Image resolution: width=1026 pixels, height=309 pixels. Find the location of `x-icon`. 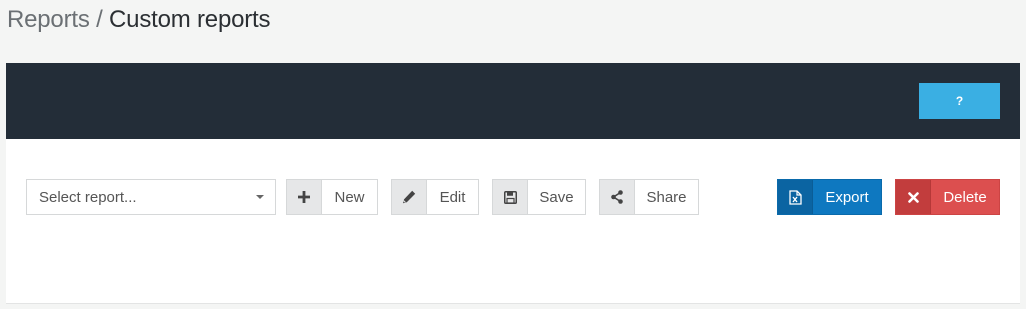

x-icon is located at coordinates (913, 197).